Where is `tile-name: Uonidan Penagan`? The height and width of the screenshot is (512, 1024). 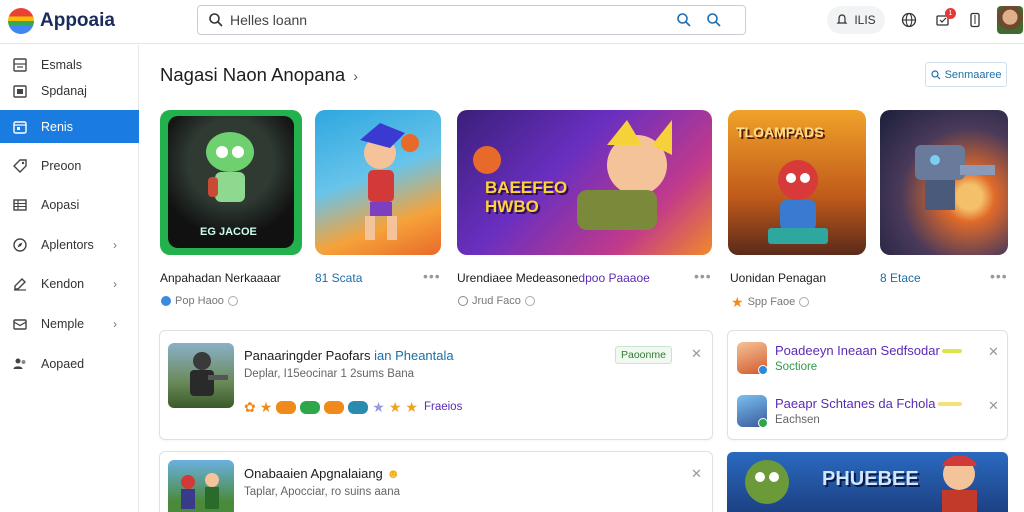
tile-name: Uonidan Penagan is located at coordinates (778, 278).